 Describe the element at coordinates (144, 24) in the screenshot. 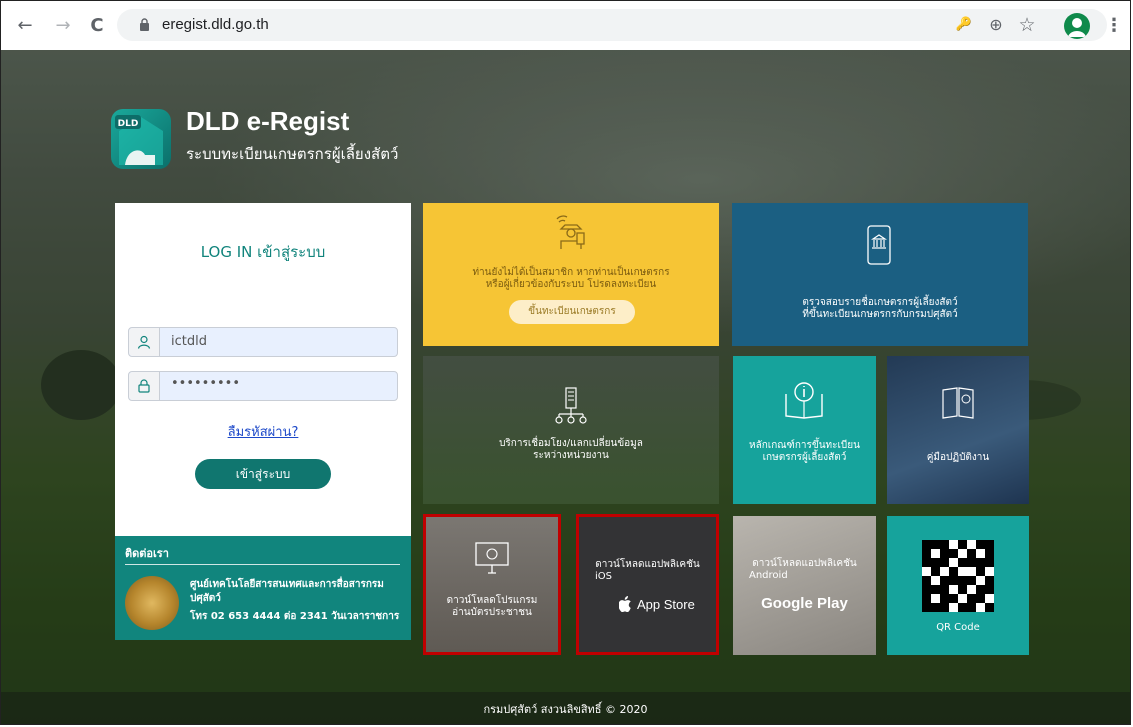

I see `lock-icon` at that location.